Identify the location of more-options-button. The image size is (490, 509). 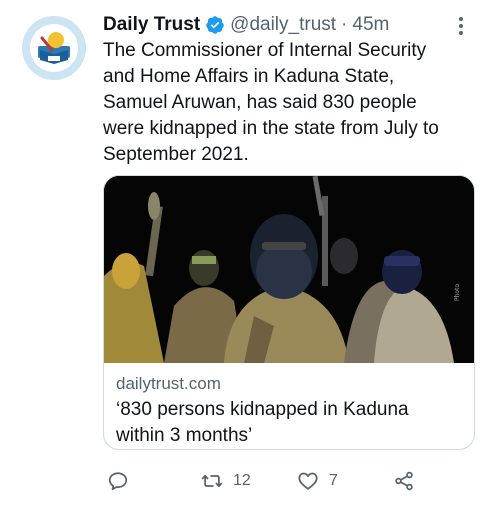
(461, 26).